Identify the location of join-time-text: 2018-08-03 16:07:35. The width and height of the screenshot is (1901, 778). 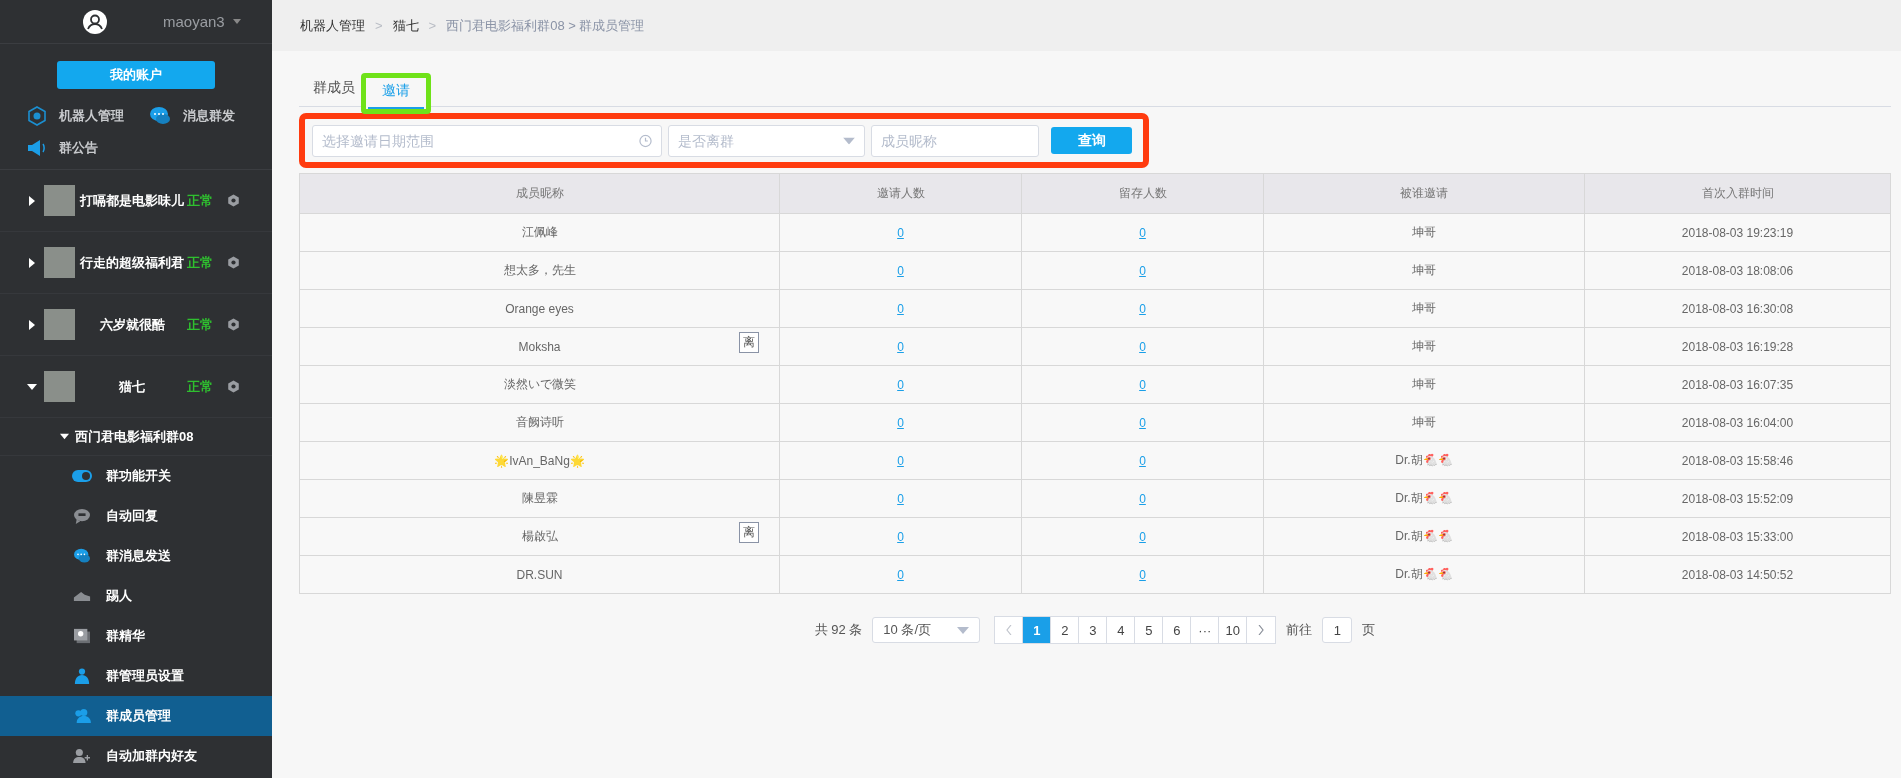
(1737, 384).